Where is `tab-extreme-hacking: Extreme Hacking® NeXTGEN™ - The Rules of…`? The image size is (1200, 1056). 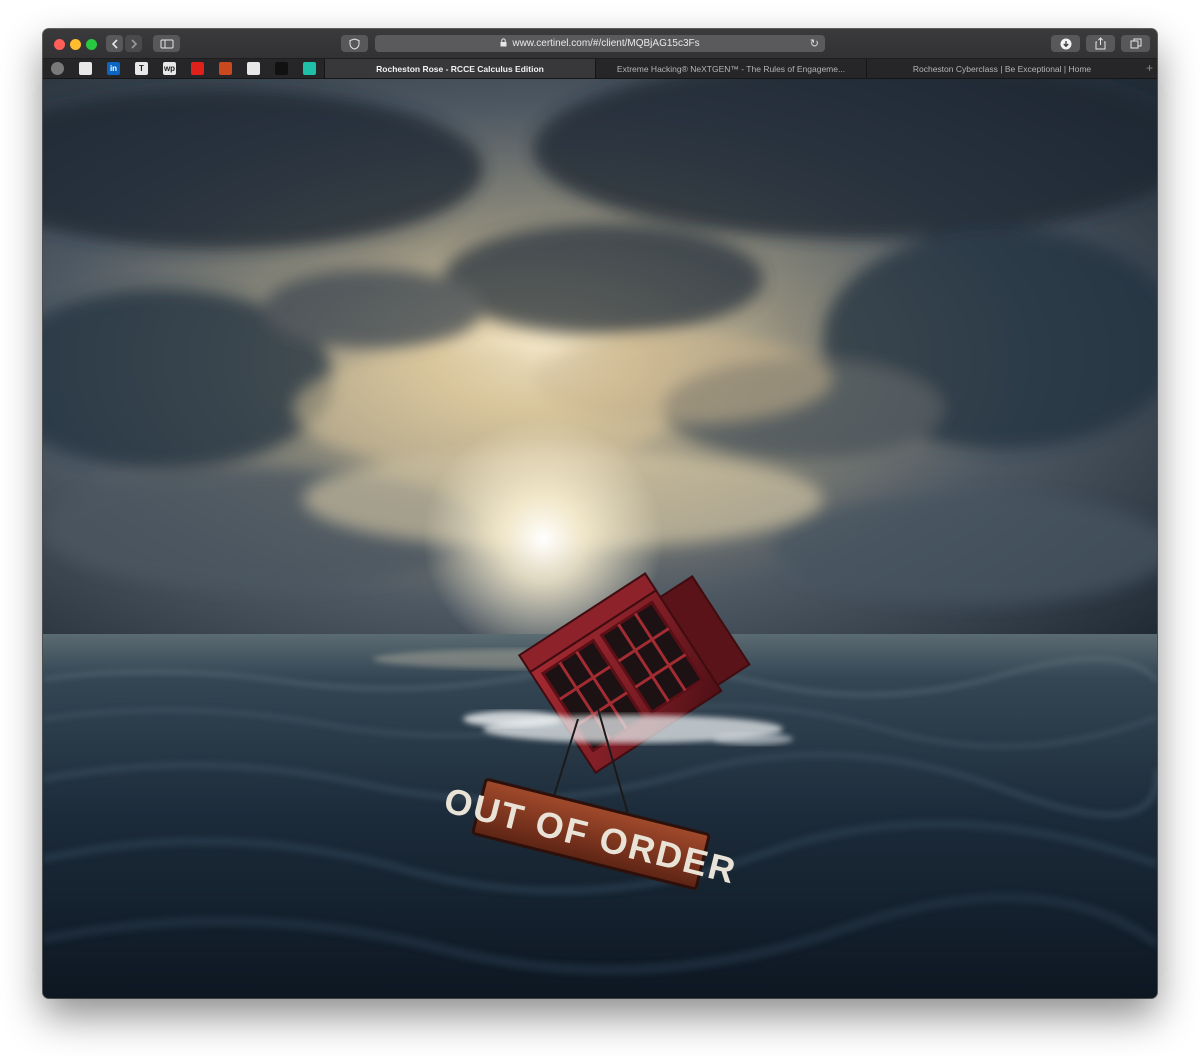
tab-extreme-hacking: Extreme Hacking® NeXTGEN™ - The Rules of… is located at coordinates (730, 68).